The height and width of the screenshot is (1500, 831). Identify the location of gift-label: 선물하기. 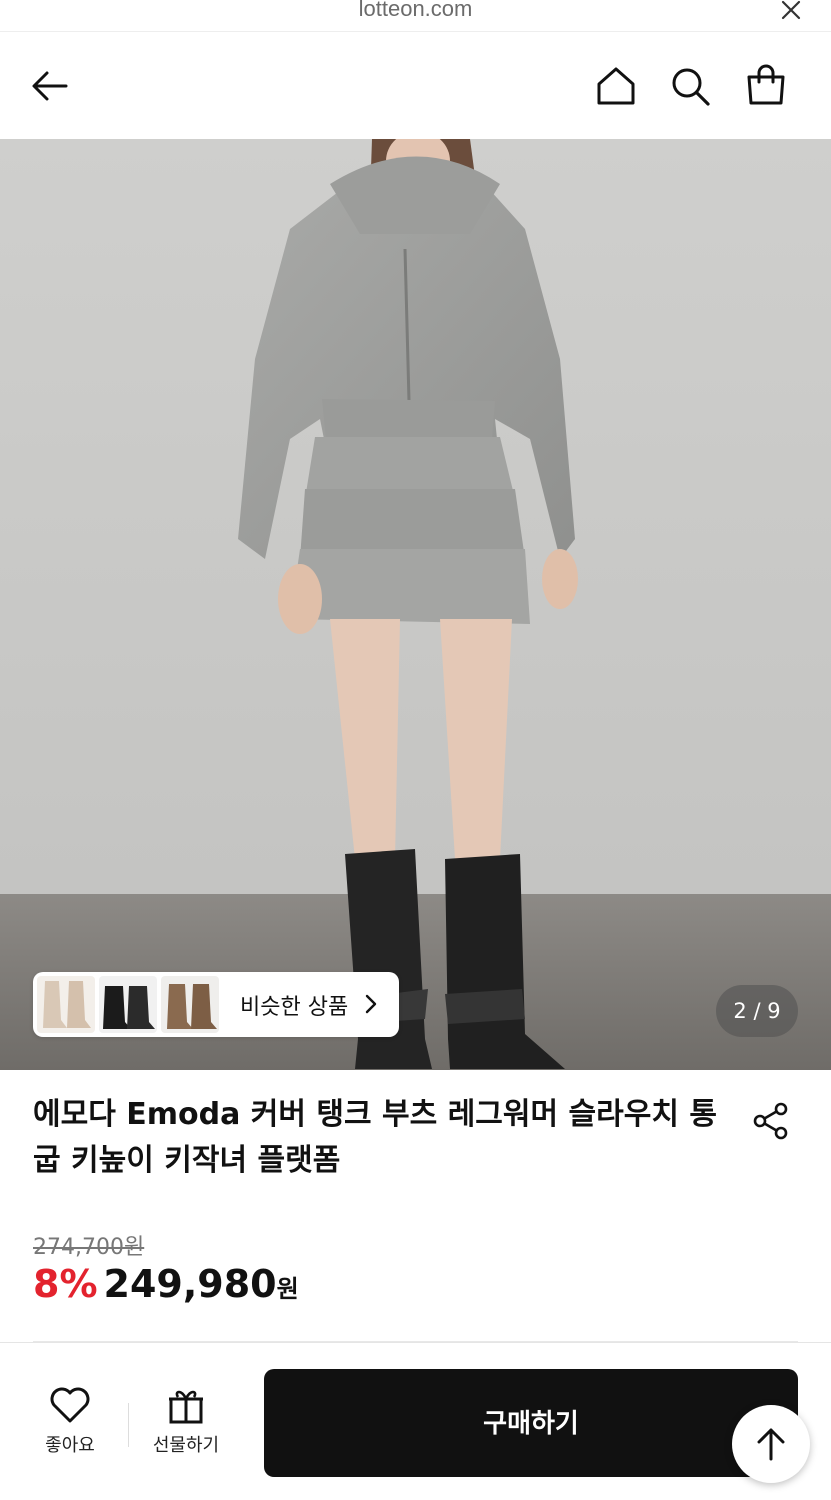
(186, 1445).